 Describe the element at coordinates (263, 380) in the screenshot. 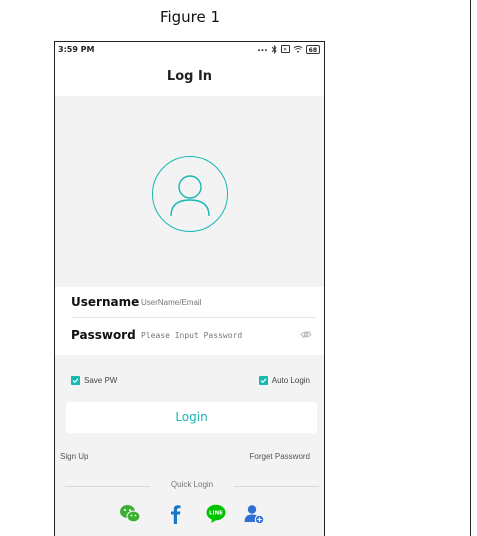

I see `auto-login-checkbox` at that location.